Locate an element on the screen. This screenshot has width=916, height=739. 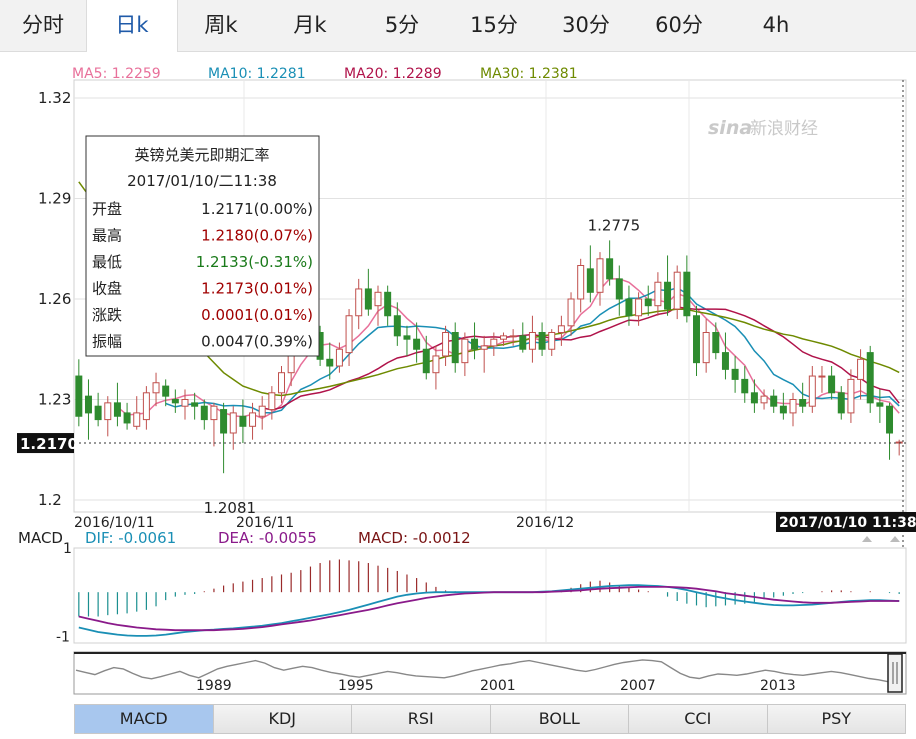
macd-value-legend: MACD: -0.0012 is located at coordinates (414, 538).